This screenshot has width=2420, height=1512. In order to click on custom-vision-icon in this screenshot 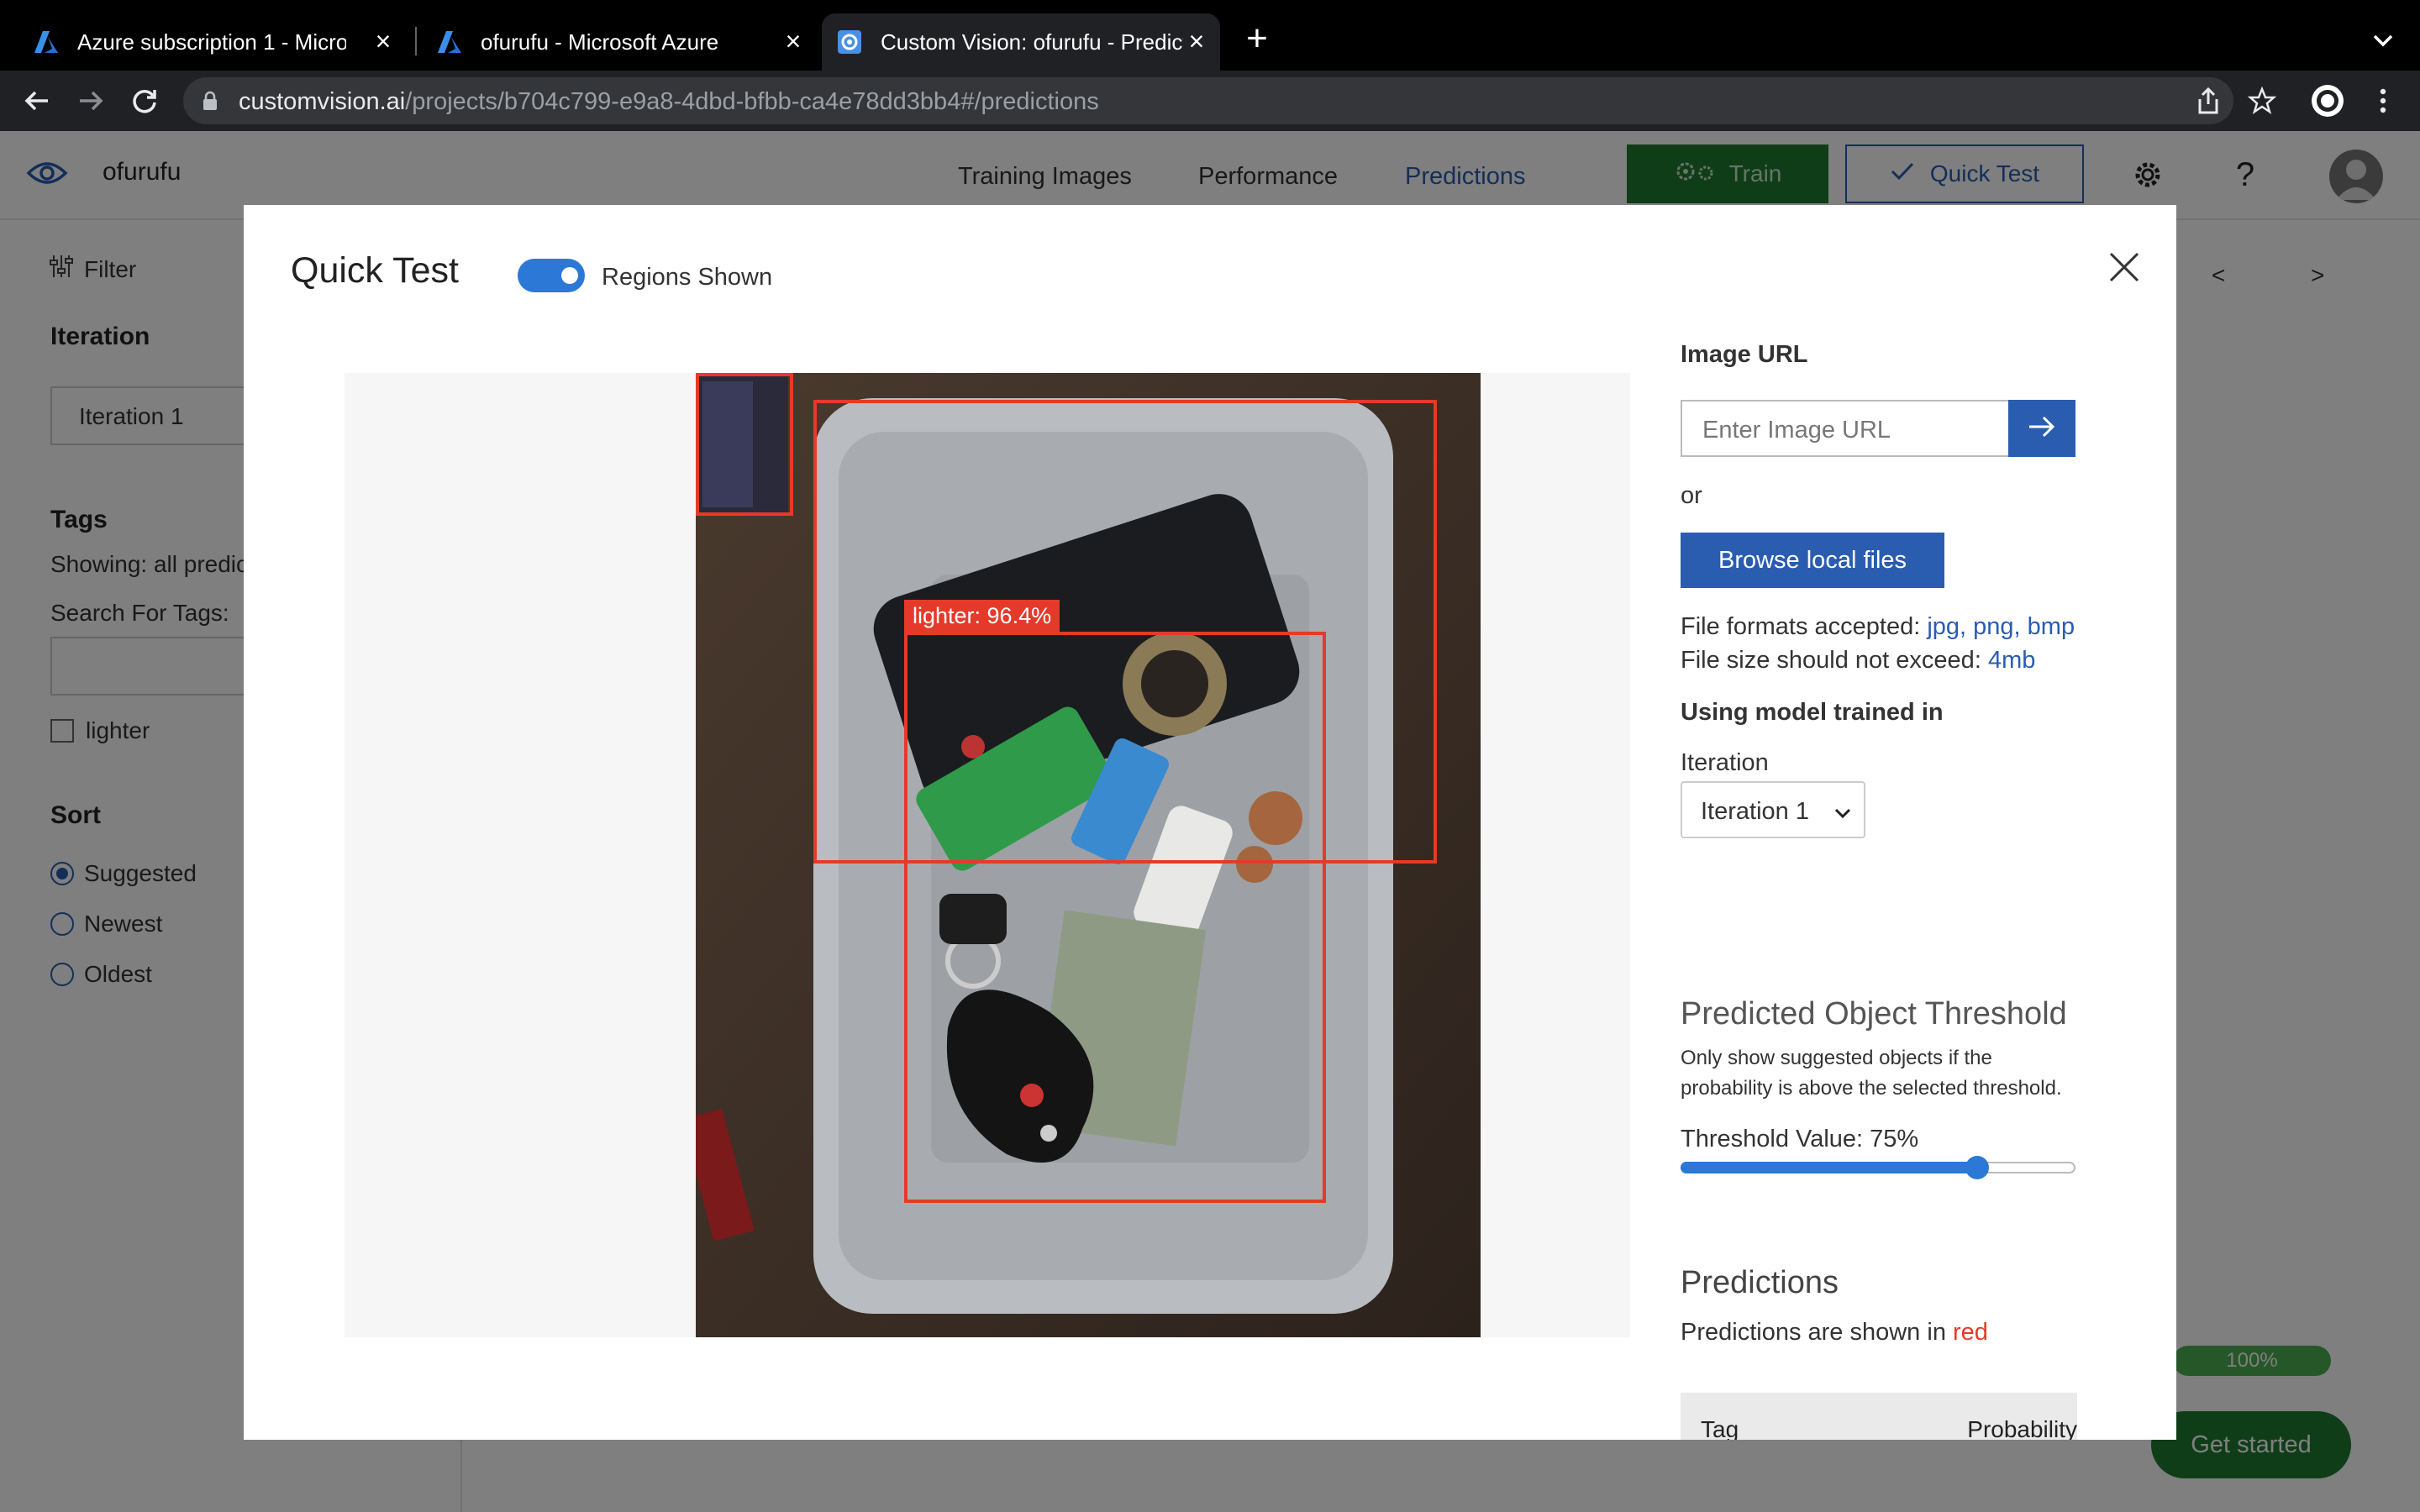, I will do `click(849, 42)`.